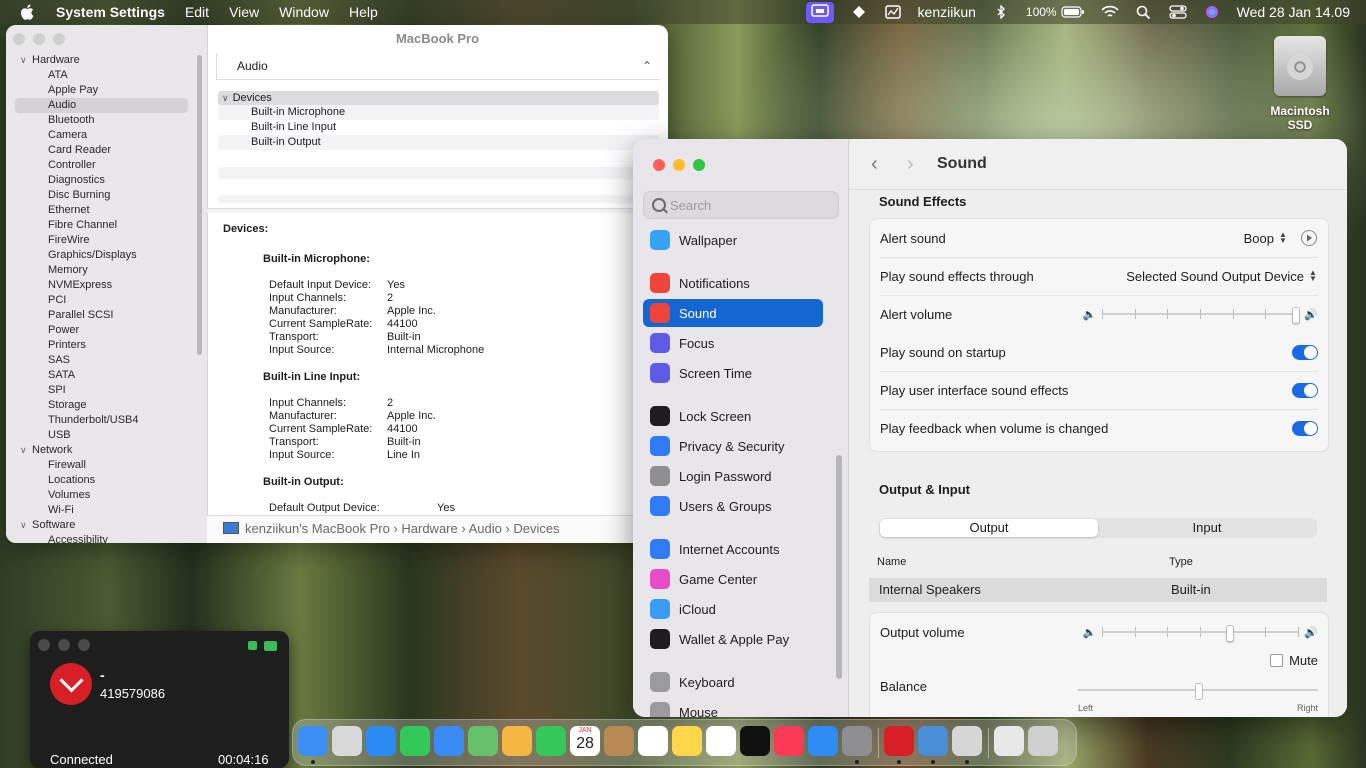  I want to click on sidebar-item-notifications: Notifications, so click(733, 283).